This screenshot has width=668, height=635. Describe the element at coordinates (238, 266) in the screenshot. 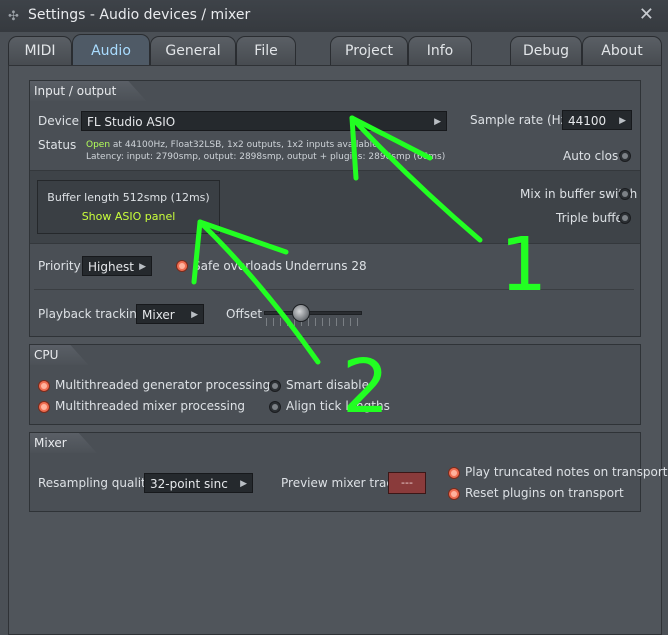

I see `safe-overloads-label: Safe overloads` at that location.